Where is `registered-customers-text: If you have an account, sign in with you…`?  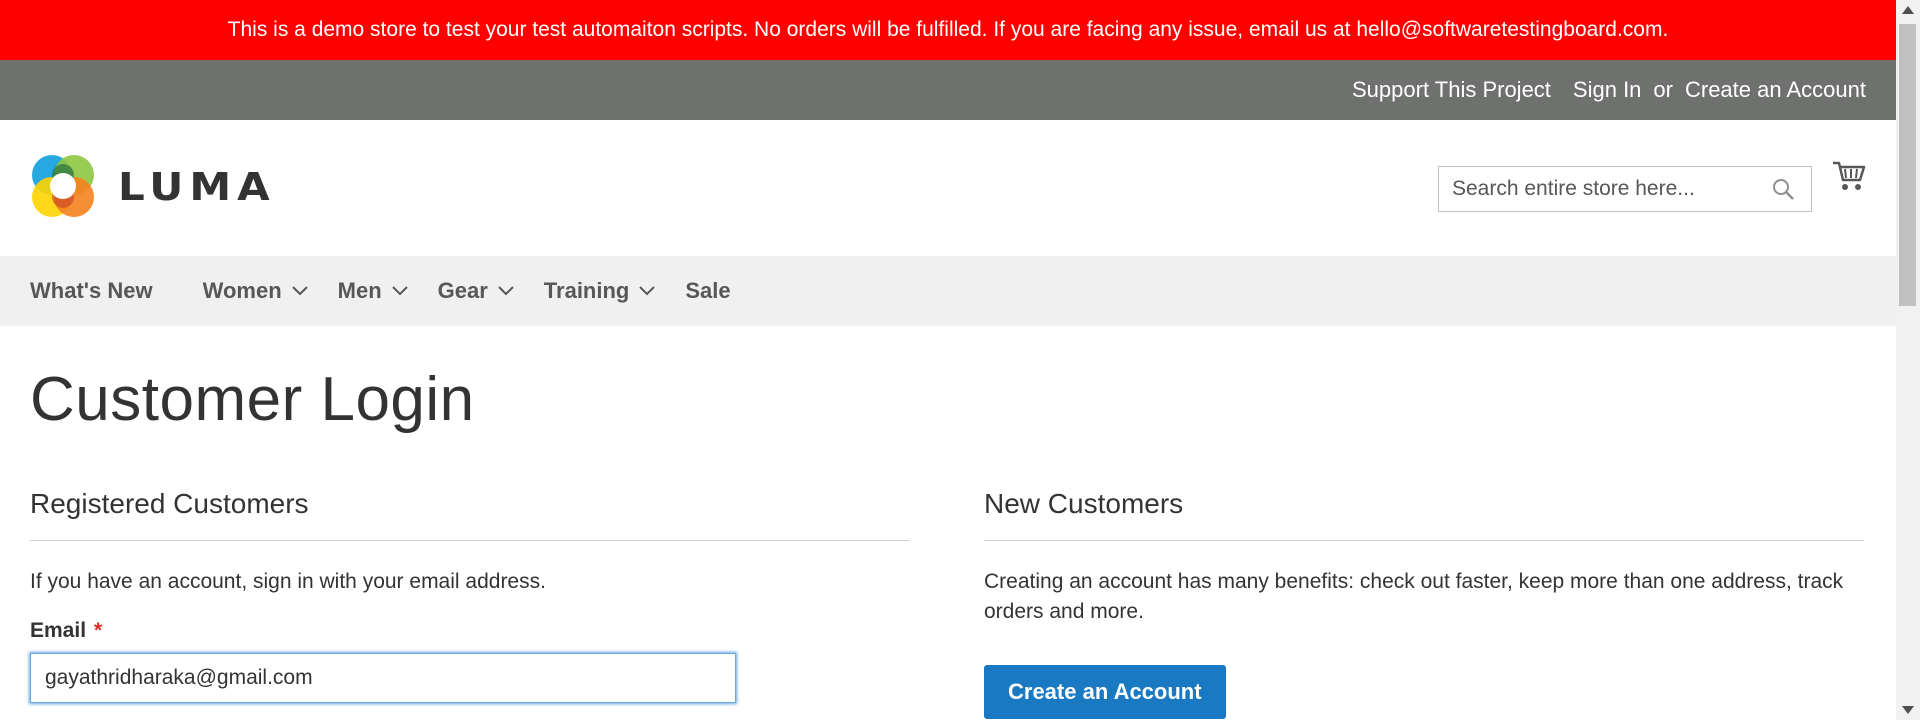 registered-customers-text: If you have an account, sign in with you… is located at coordinates (288, 581).